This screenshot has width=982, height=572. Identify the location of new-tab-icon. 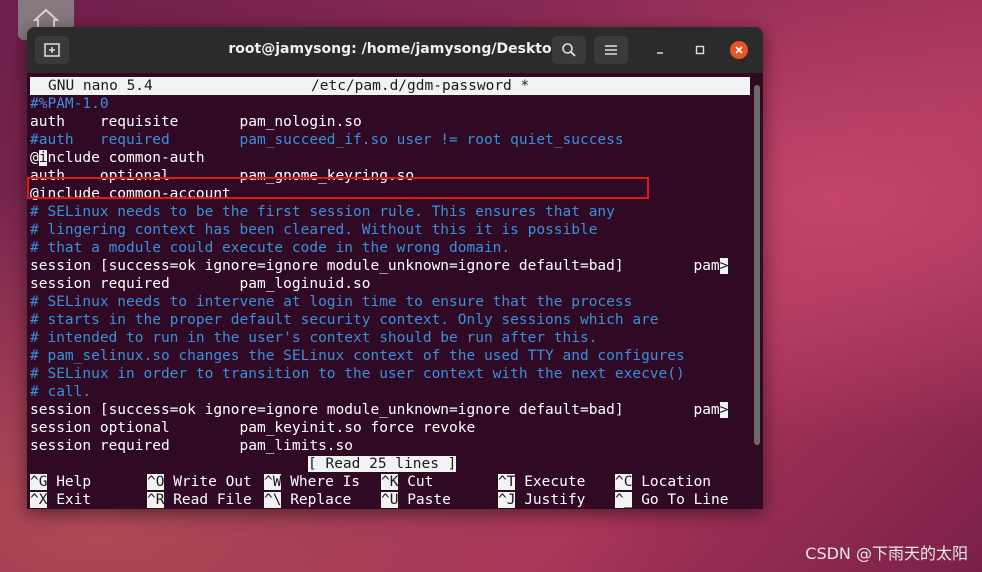
(52, 50).